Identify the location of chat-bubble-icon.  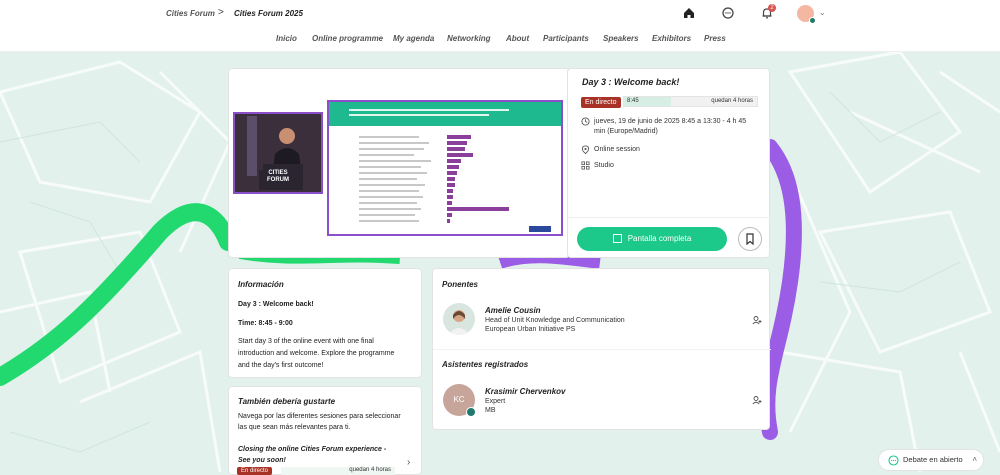
(893, 460).